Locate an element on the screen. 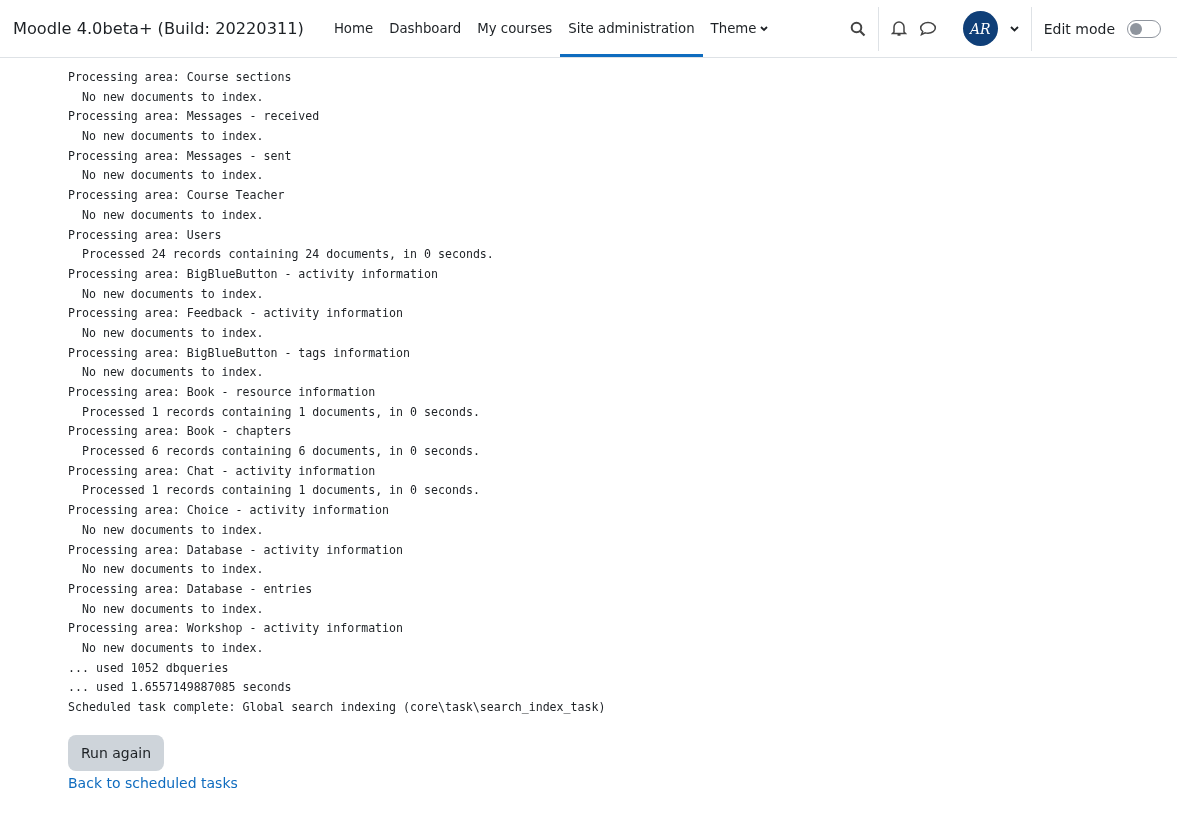 The image size is (1177, 818). log-line: Processed 6 records containing 6 documents, in 0 seconds. is located at coordinates (281, 452).